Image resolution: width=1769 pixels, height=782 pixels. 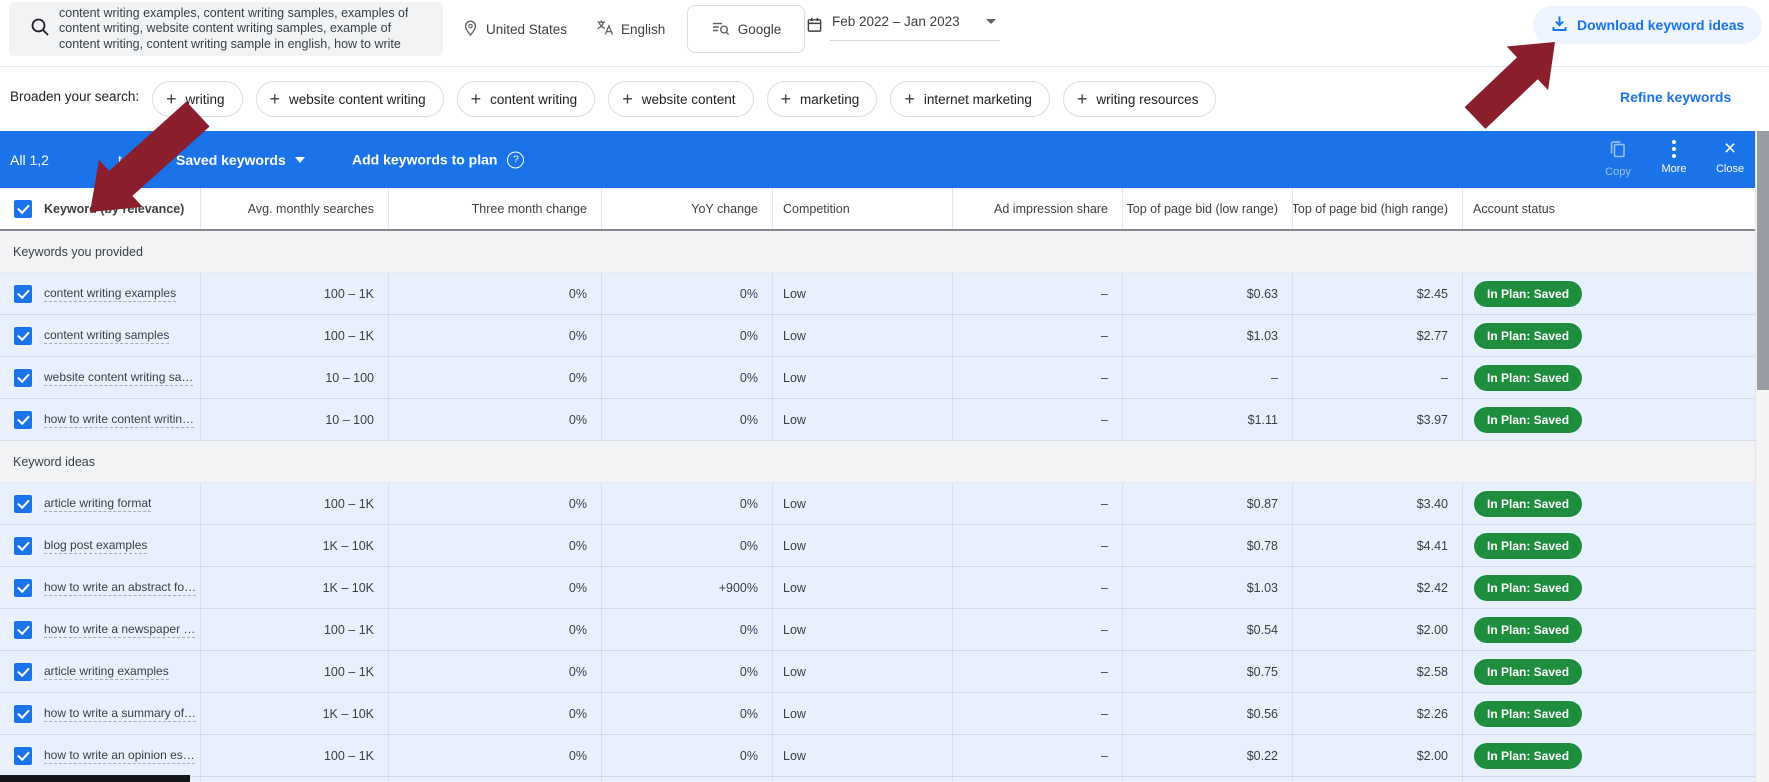 What do you see at coordinates (110, 294) in the screenshot?
I see `keyword-text: content writing examples` at bounding box center [110, 294].